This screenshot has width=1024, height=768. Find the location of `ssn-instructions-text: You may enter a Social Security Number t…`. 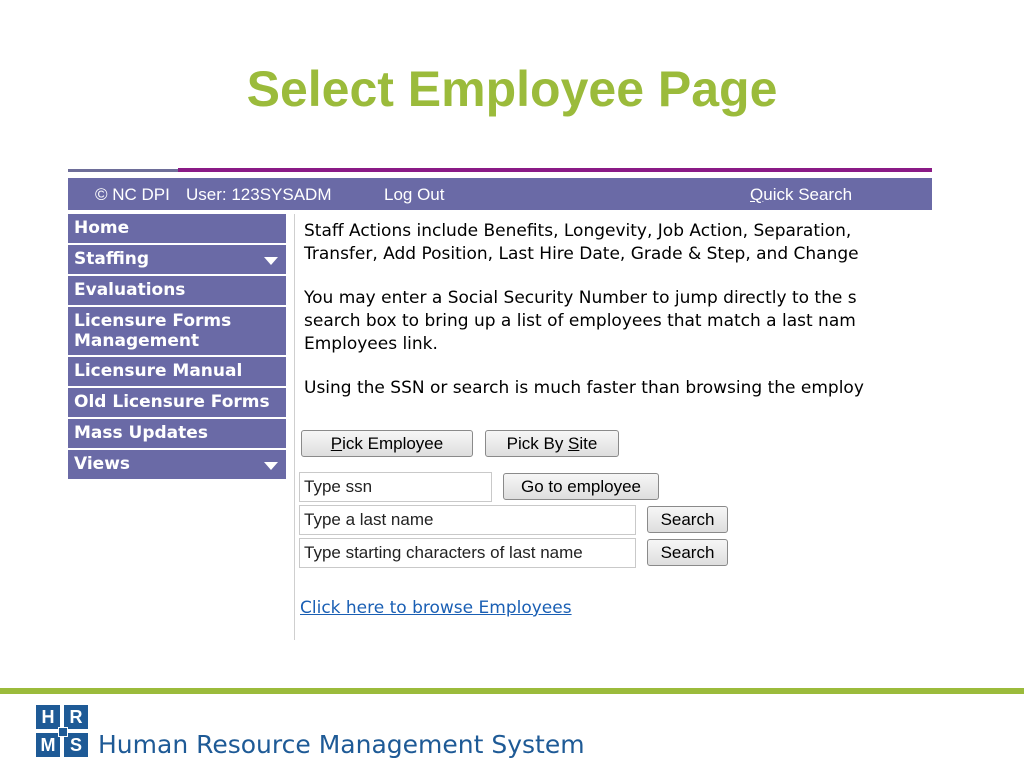

ssn-instructions-text: You may enter a Social Security Number t… is located at coordinates (580, 321).